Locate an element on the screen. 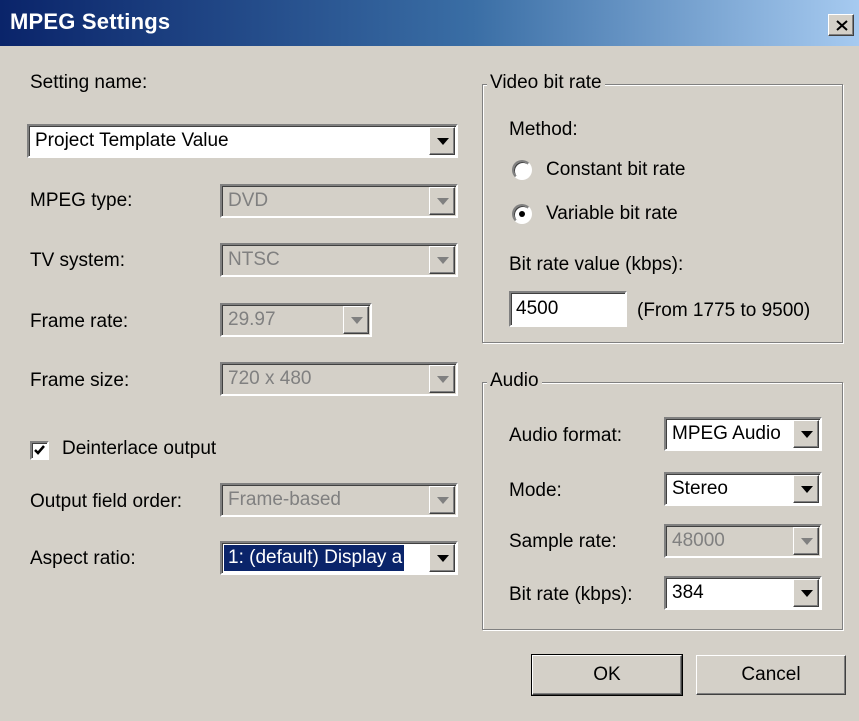 The width and height of the screenshot is (859, 721). close-button is located at coordinates (841, 25).